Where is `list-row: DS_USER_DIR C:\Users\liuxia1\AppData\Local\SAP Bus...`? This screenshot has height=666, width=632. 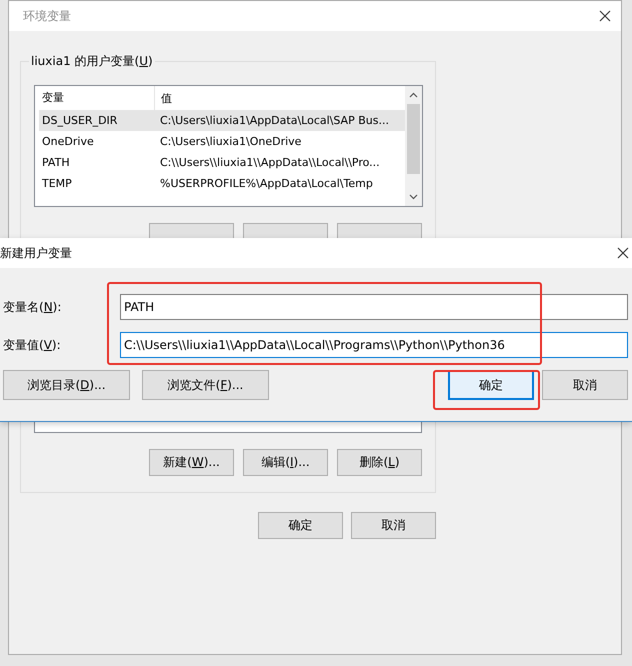 list-row: DS_USER_DIR C:\Users\liuxia1\AppData\Local\SAP Bus... is located at coordinates (222, 120).